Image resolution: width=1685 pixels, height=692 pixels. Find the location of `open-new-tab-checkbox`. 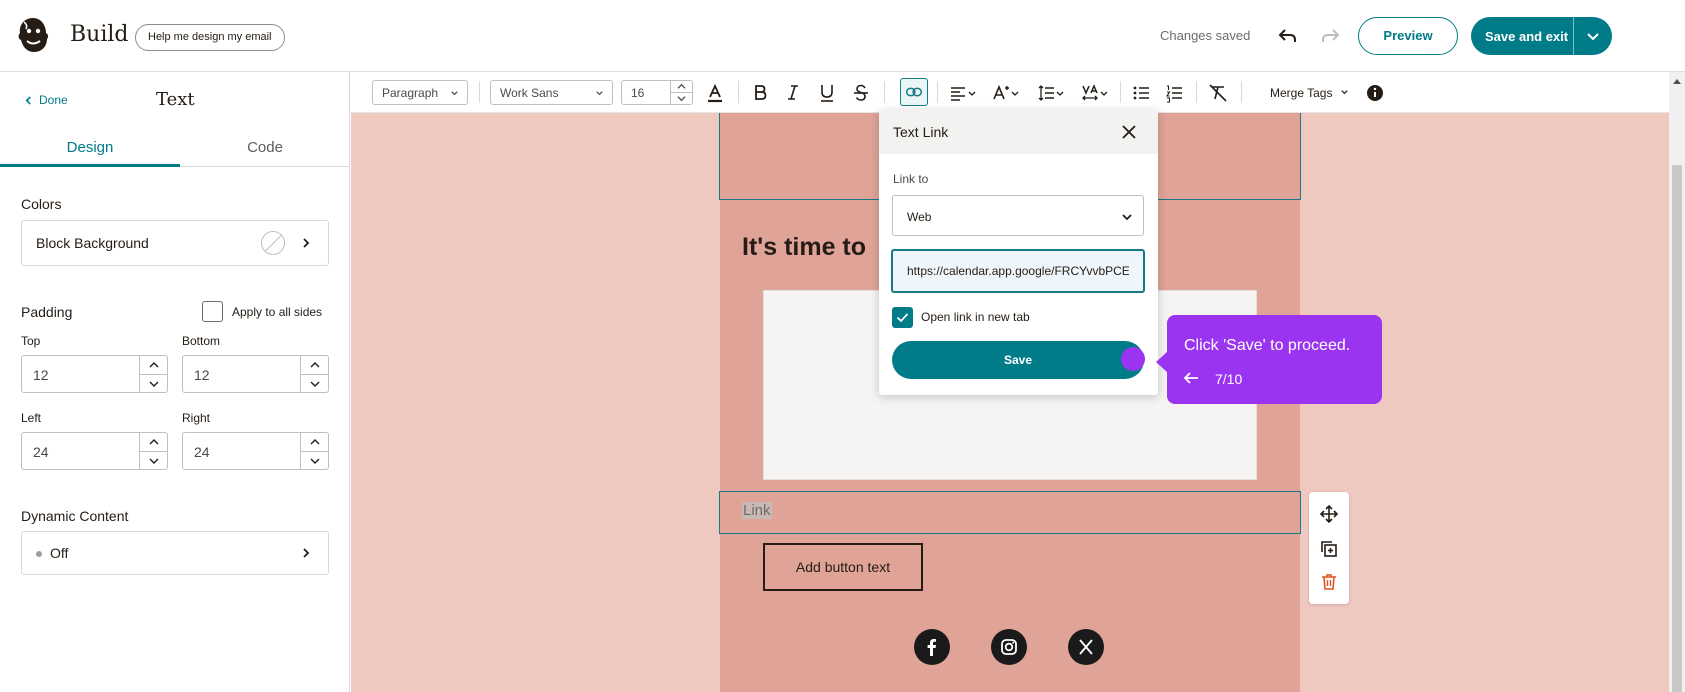

open-new-tab-checkbox is located at coordinates (902, 317).